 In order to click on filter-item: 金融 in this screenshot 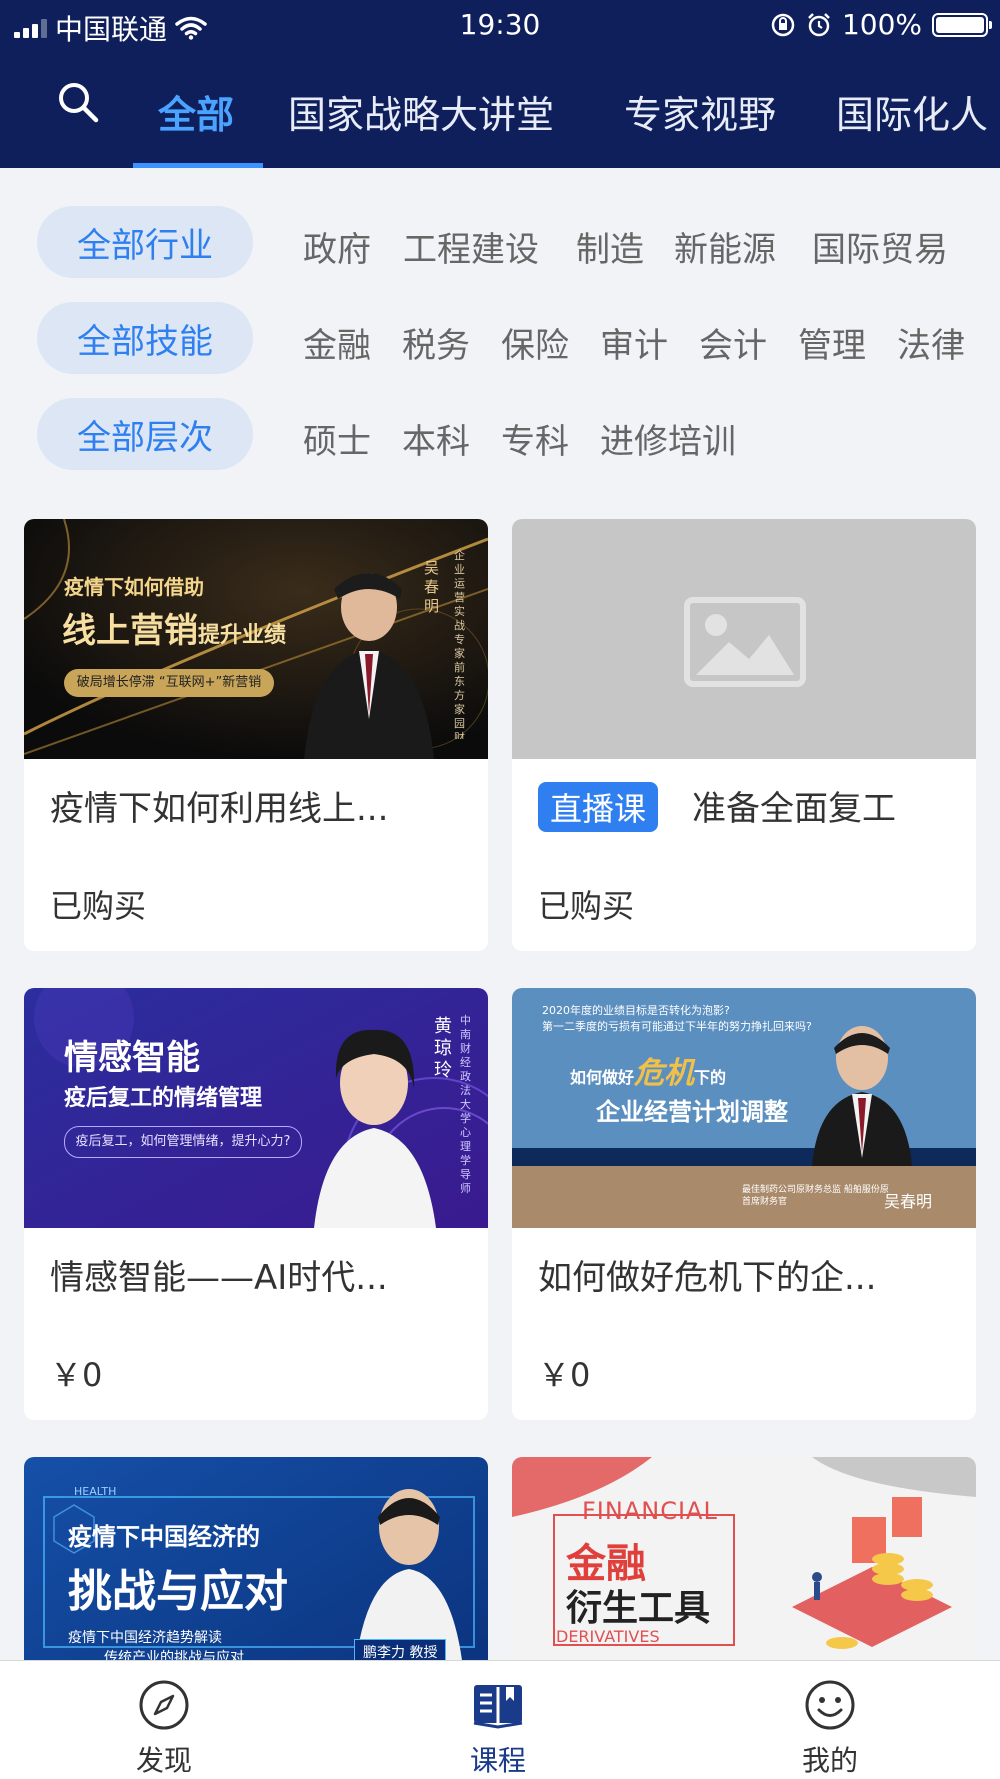, I will do `click(337, 342)`.